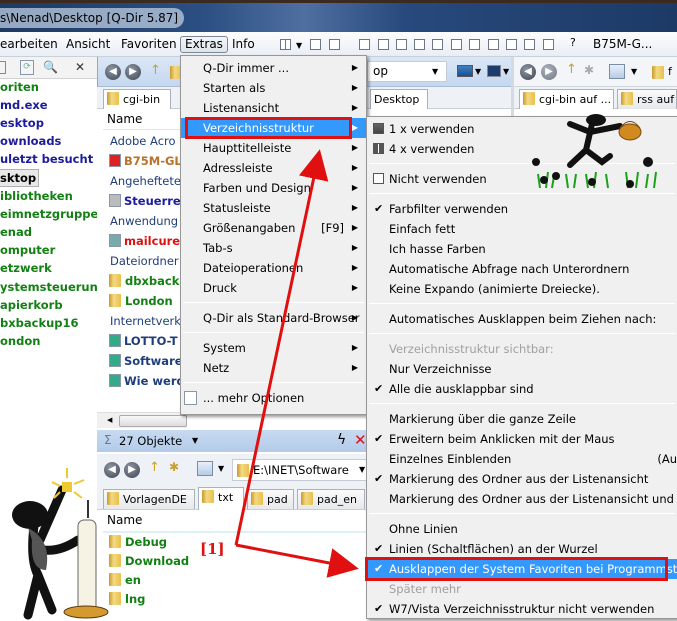 This screenshot has height=621, width=677. Describe the element at coordinates (419, 44) in the screenshot. I see `layout-6-icon` at that location.